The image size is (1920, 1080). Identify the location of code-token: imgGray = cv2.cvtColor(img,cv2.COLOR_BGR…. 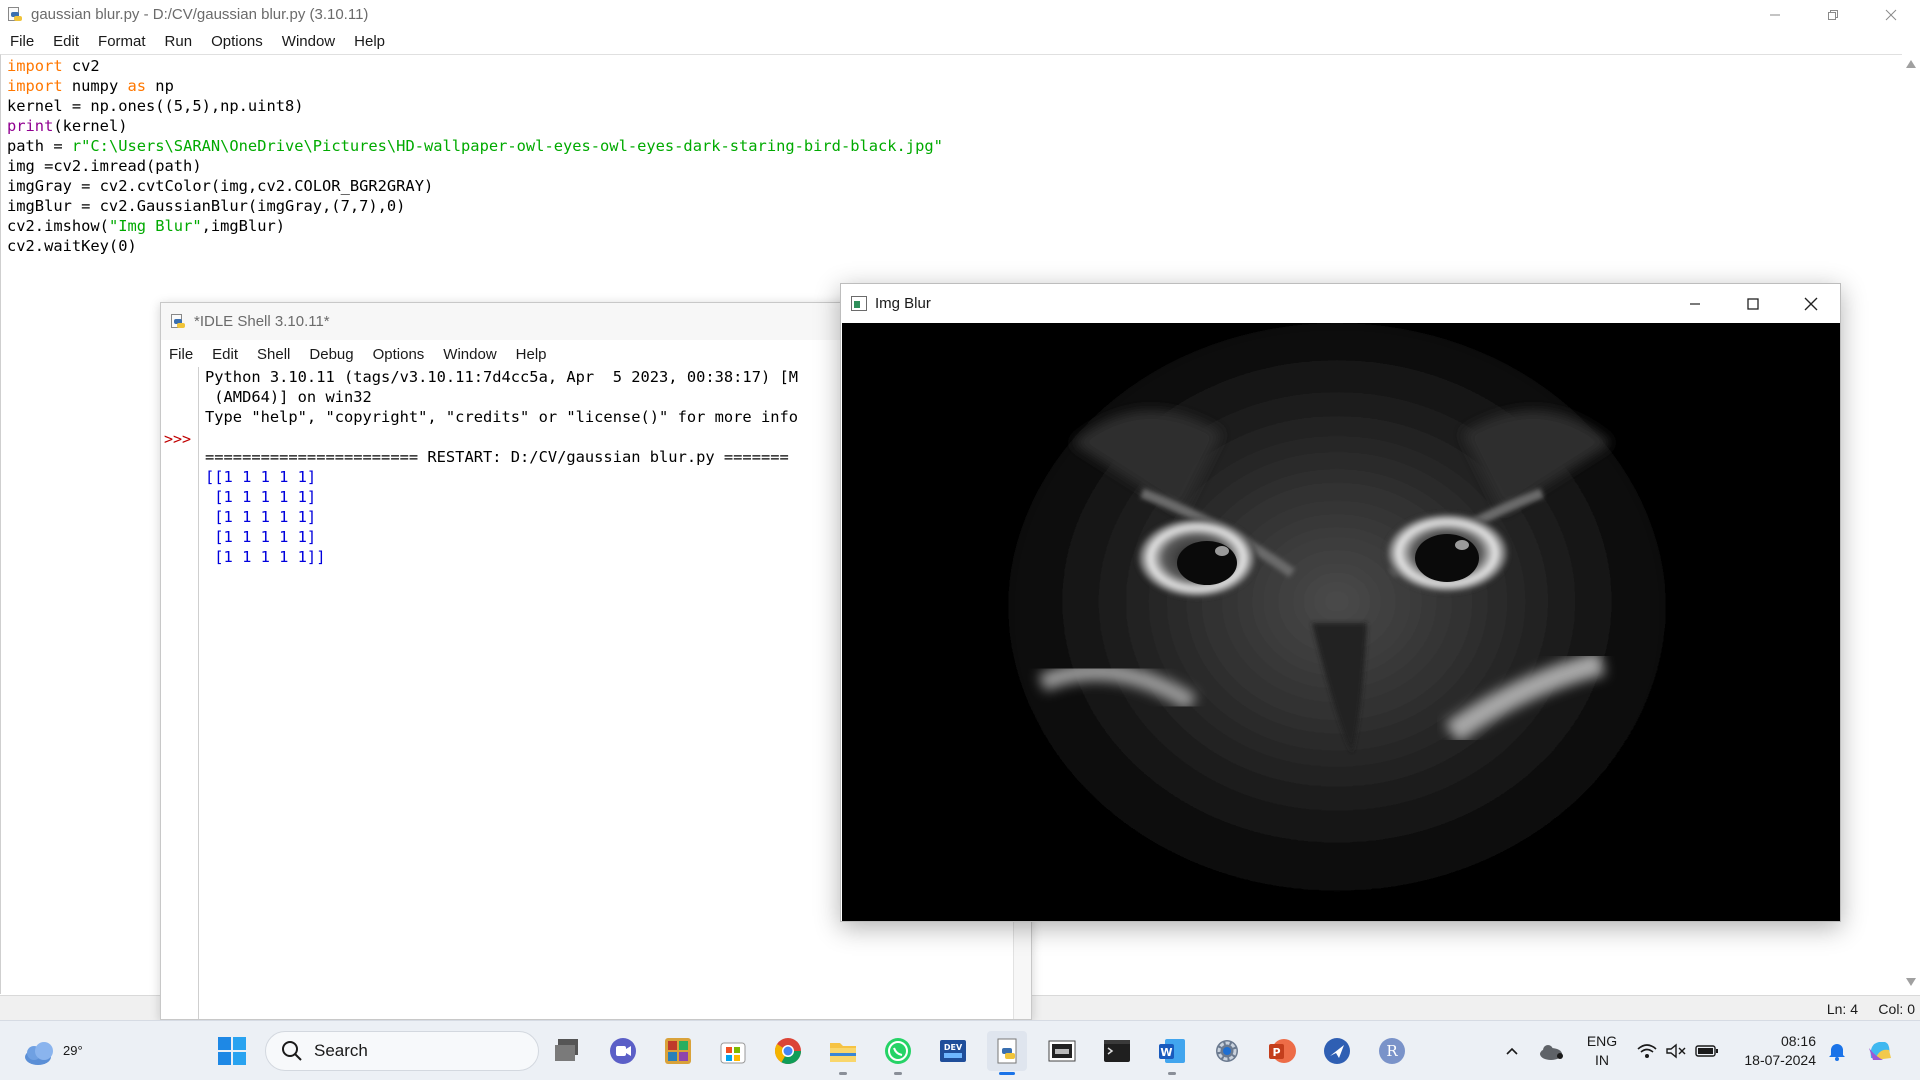
(220, 186).